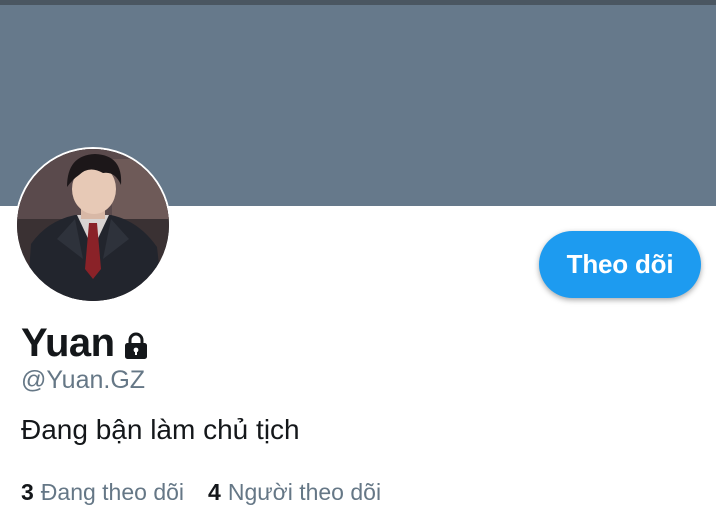  I want to click on avatar, so click(93, 225).